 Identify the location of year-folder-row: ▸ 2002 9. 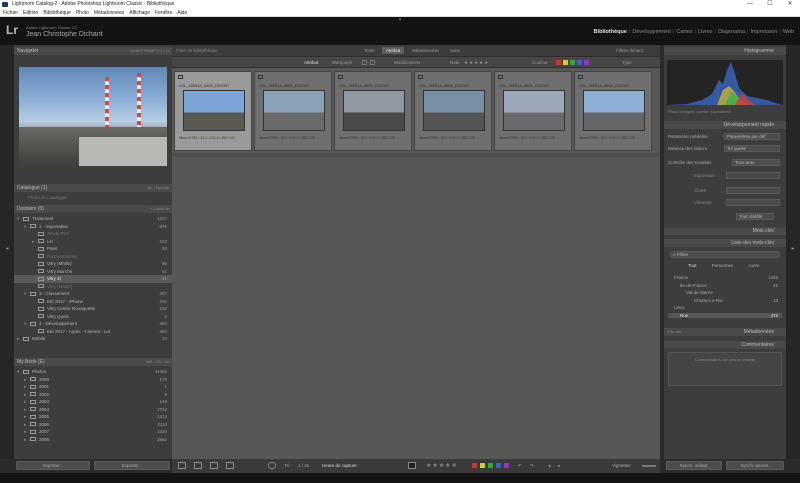
(93, 395).